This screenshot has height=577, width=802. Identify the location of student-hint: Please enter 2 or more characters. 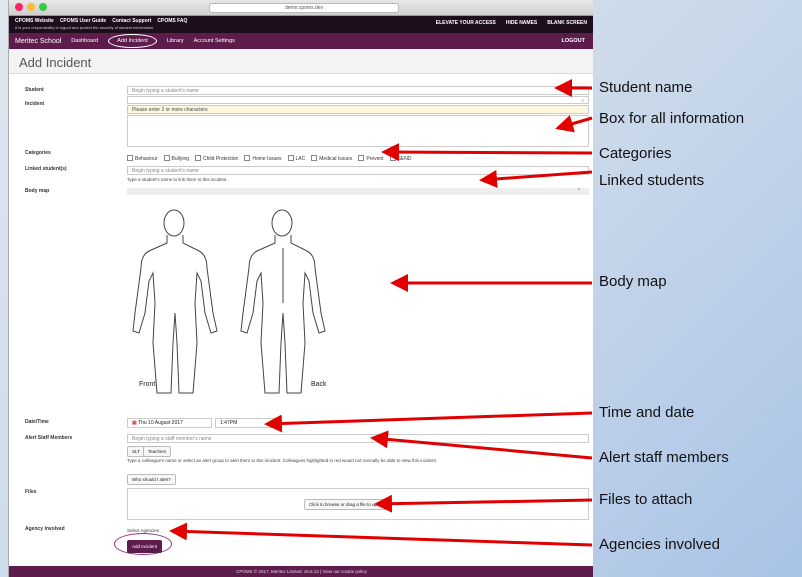
(358, 109).